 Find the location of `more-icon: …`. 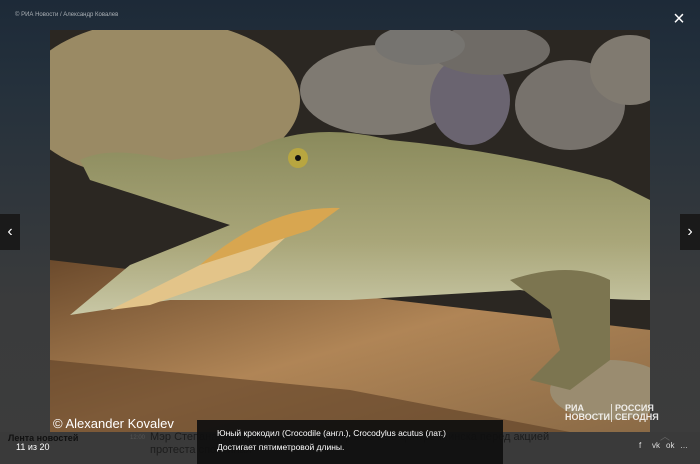

more-icon: … is located at coordinates (684, 445).